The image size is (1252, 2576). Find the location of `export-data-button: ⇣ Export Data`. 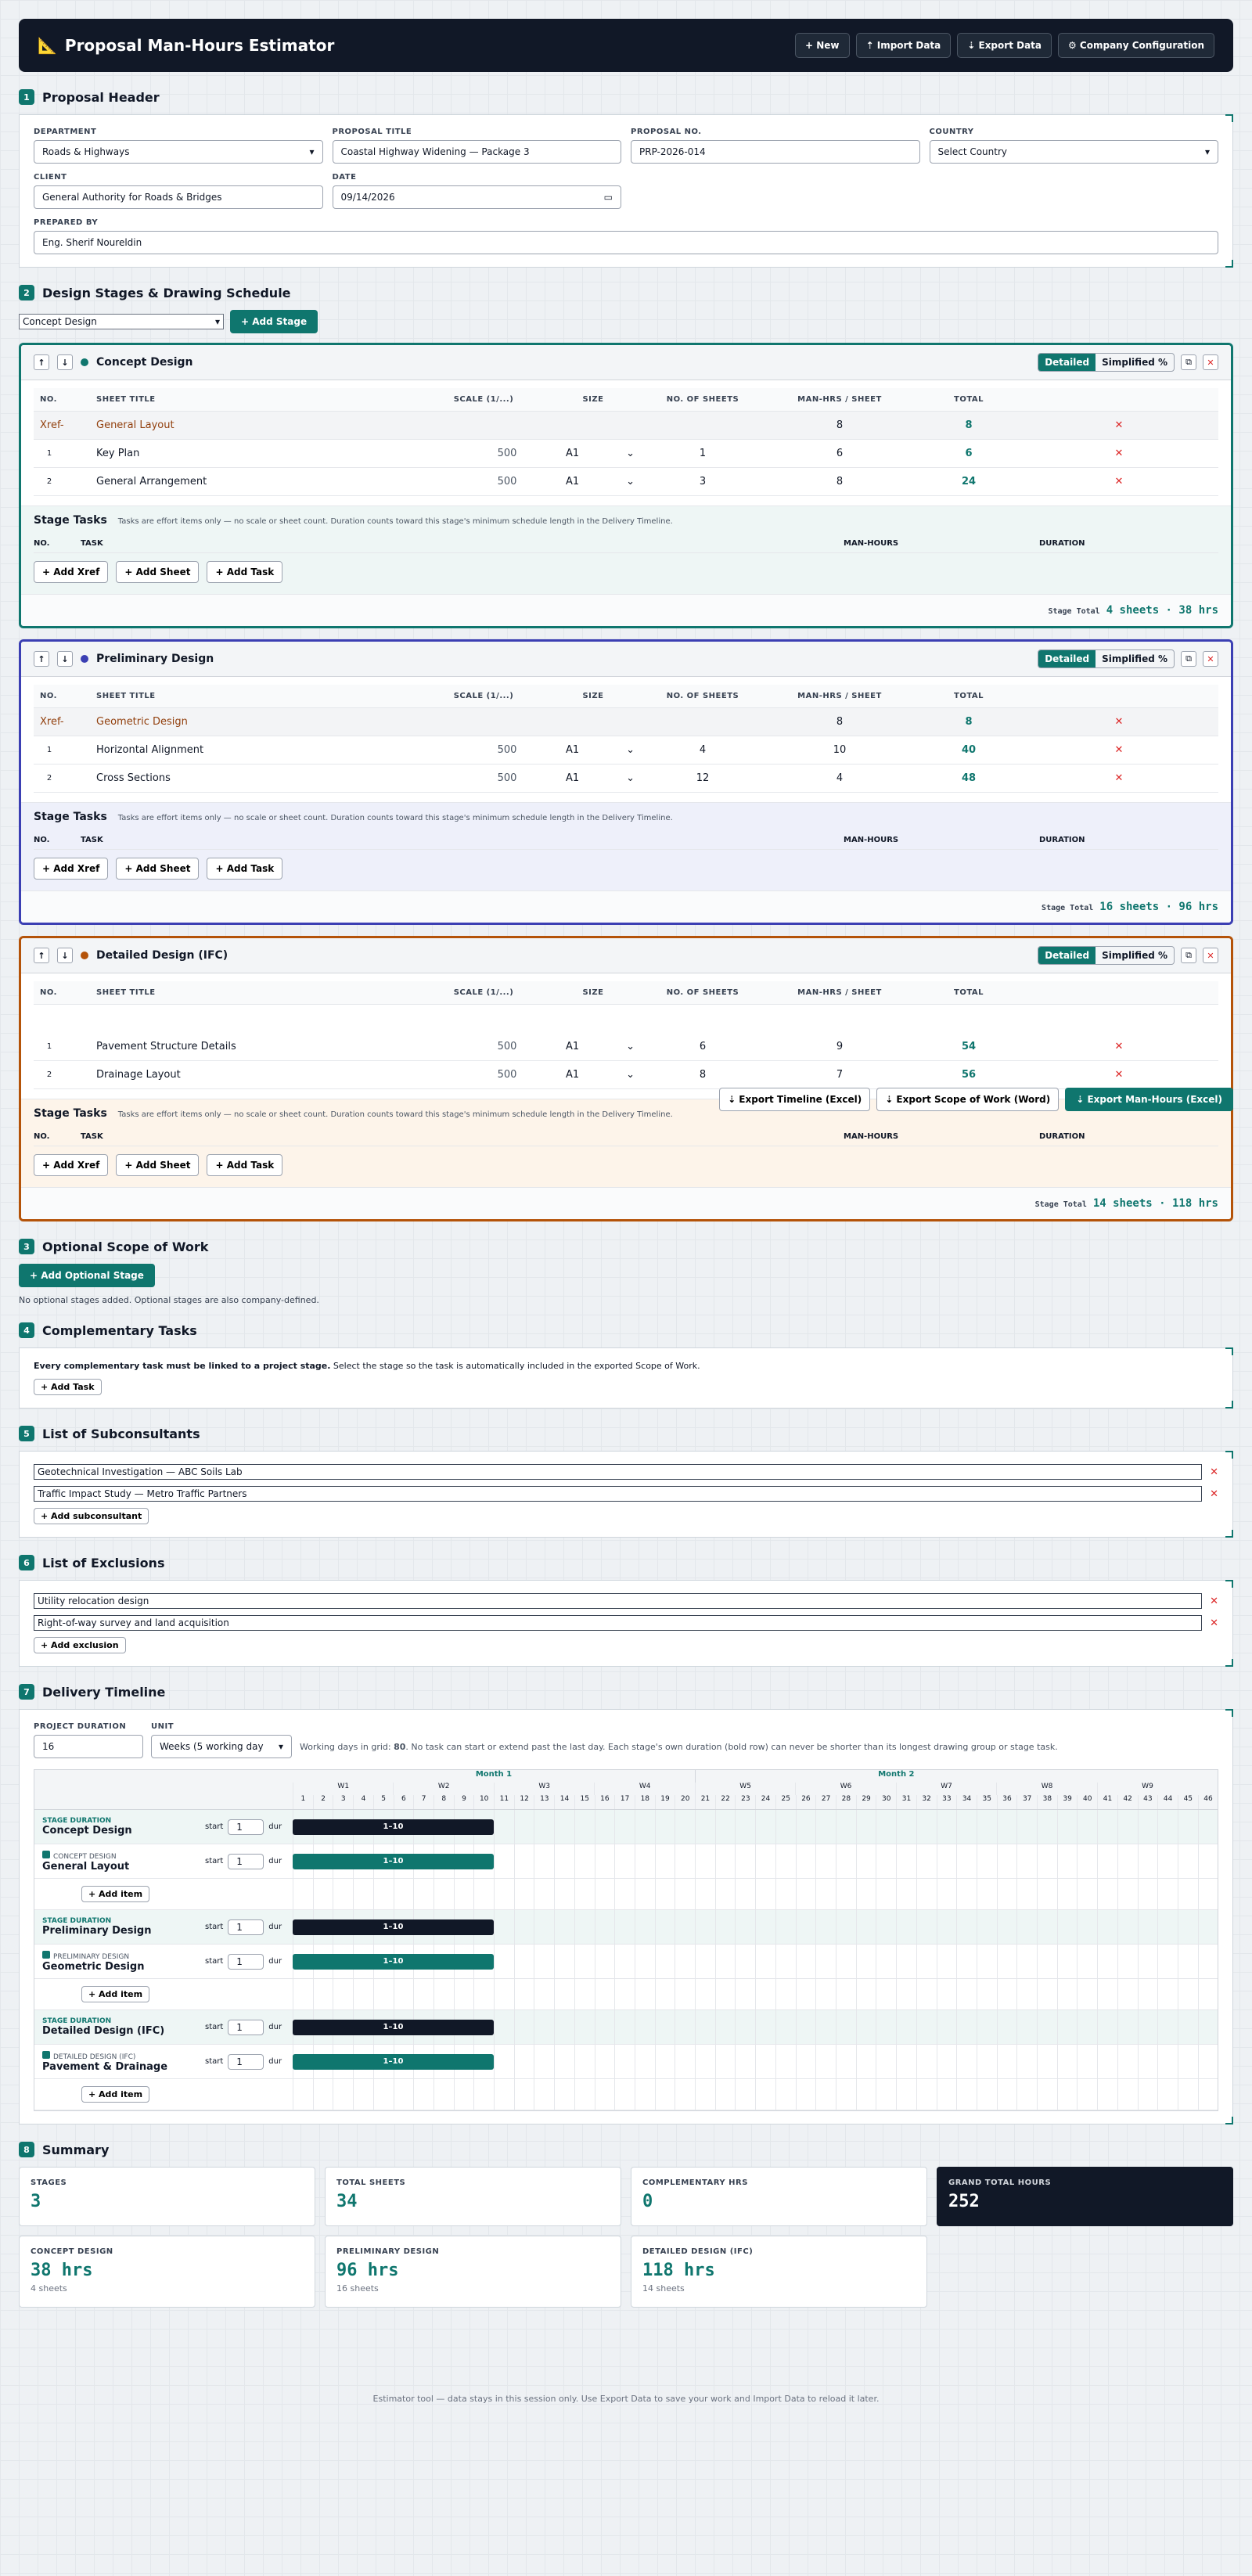

export-data-button: ⇣ Export Data is located at coordinates (1004, 45).